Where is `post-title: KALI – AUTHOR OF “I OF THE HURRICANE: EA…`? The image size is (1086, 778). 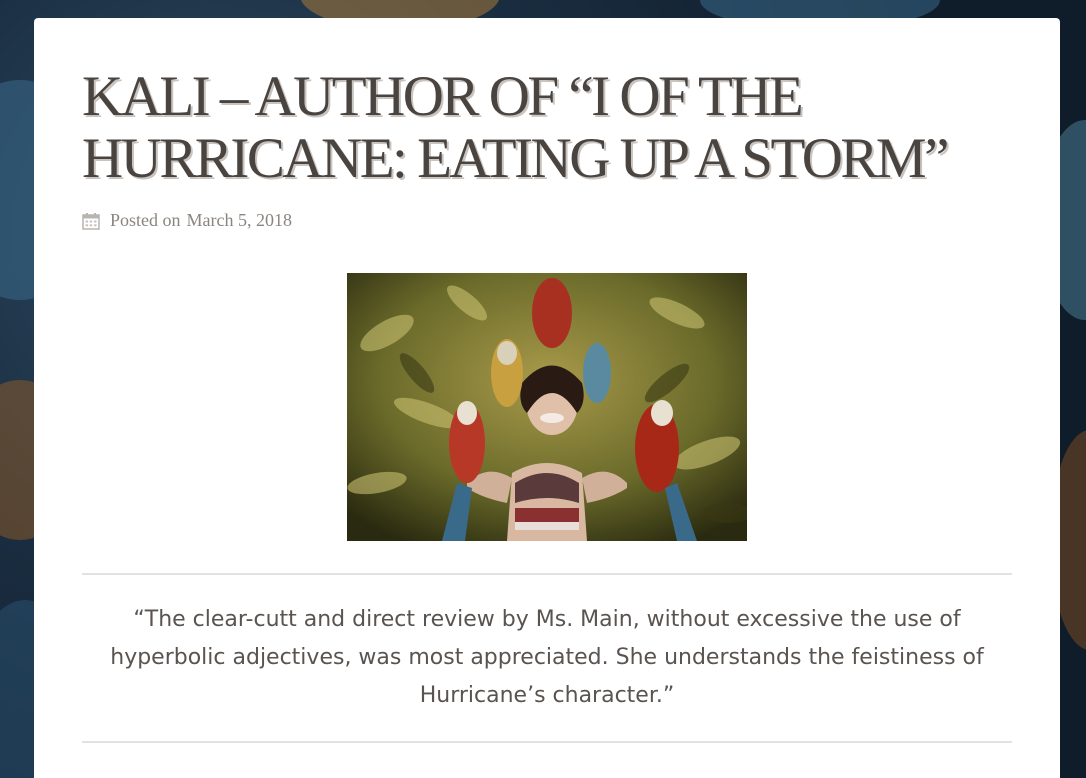 post-title: KALI – AUTHOR OF “I OF THE HURRICANE: EA… is located at coordinates (515, 127).